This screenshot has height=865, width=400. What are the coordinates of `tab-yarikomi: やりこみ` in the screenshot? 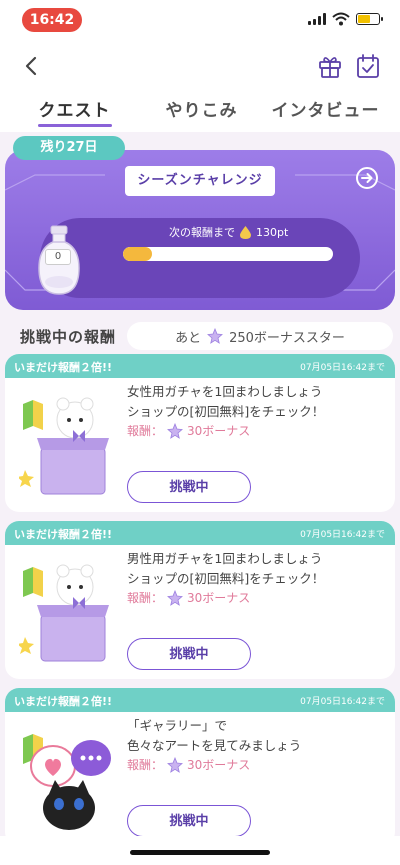 It's located at (201, 108).